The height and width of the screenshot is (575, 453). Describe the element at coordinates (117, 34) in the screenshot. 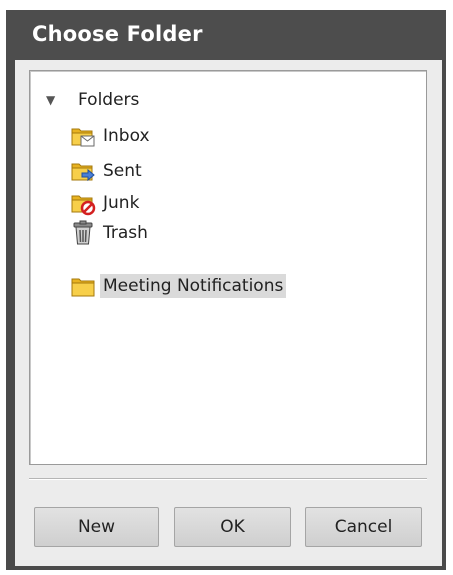

I see `dialog-title: Choose Folder` at that location.